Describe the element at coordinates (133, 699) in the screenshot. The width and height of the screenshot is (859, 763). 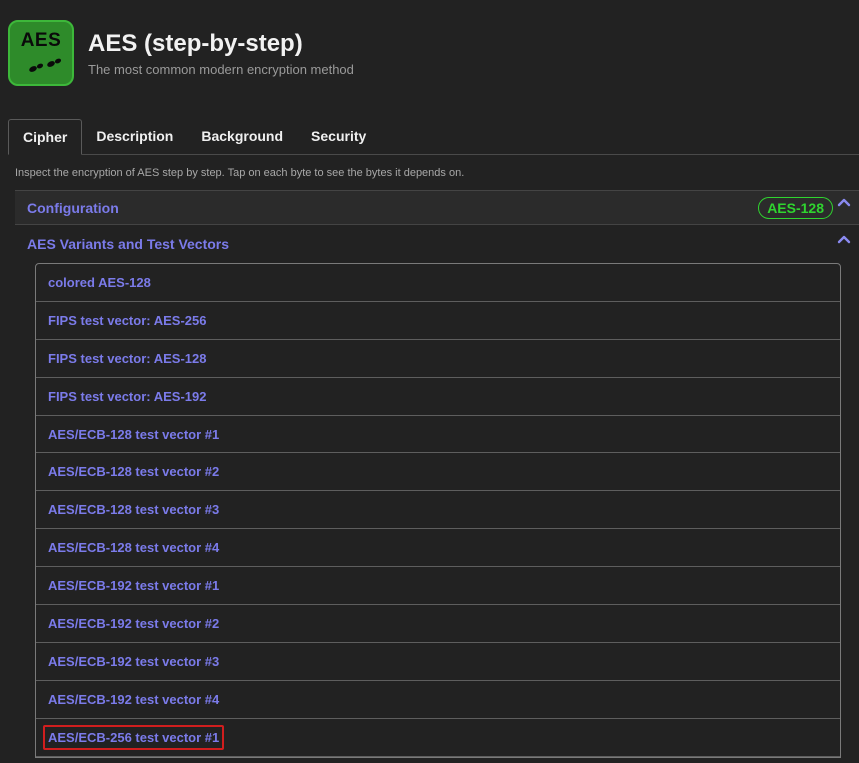
I see `list-item-label: AES/ECB-192 test vector #4` at that location.